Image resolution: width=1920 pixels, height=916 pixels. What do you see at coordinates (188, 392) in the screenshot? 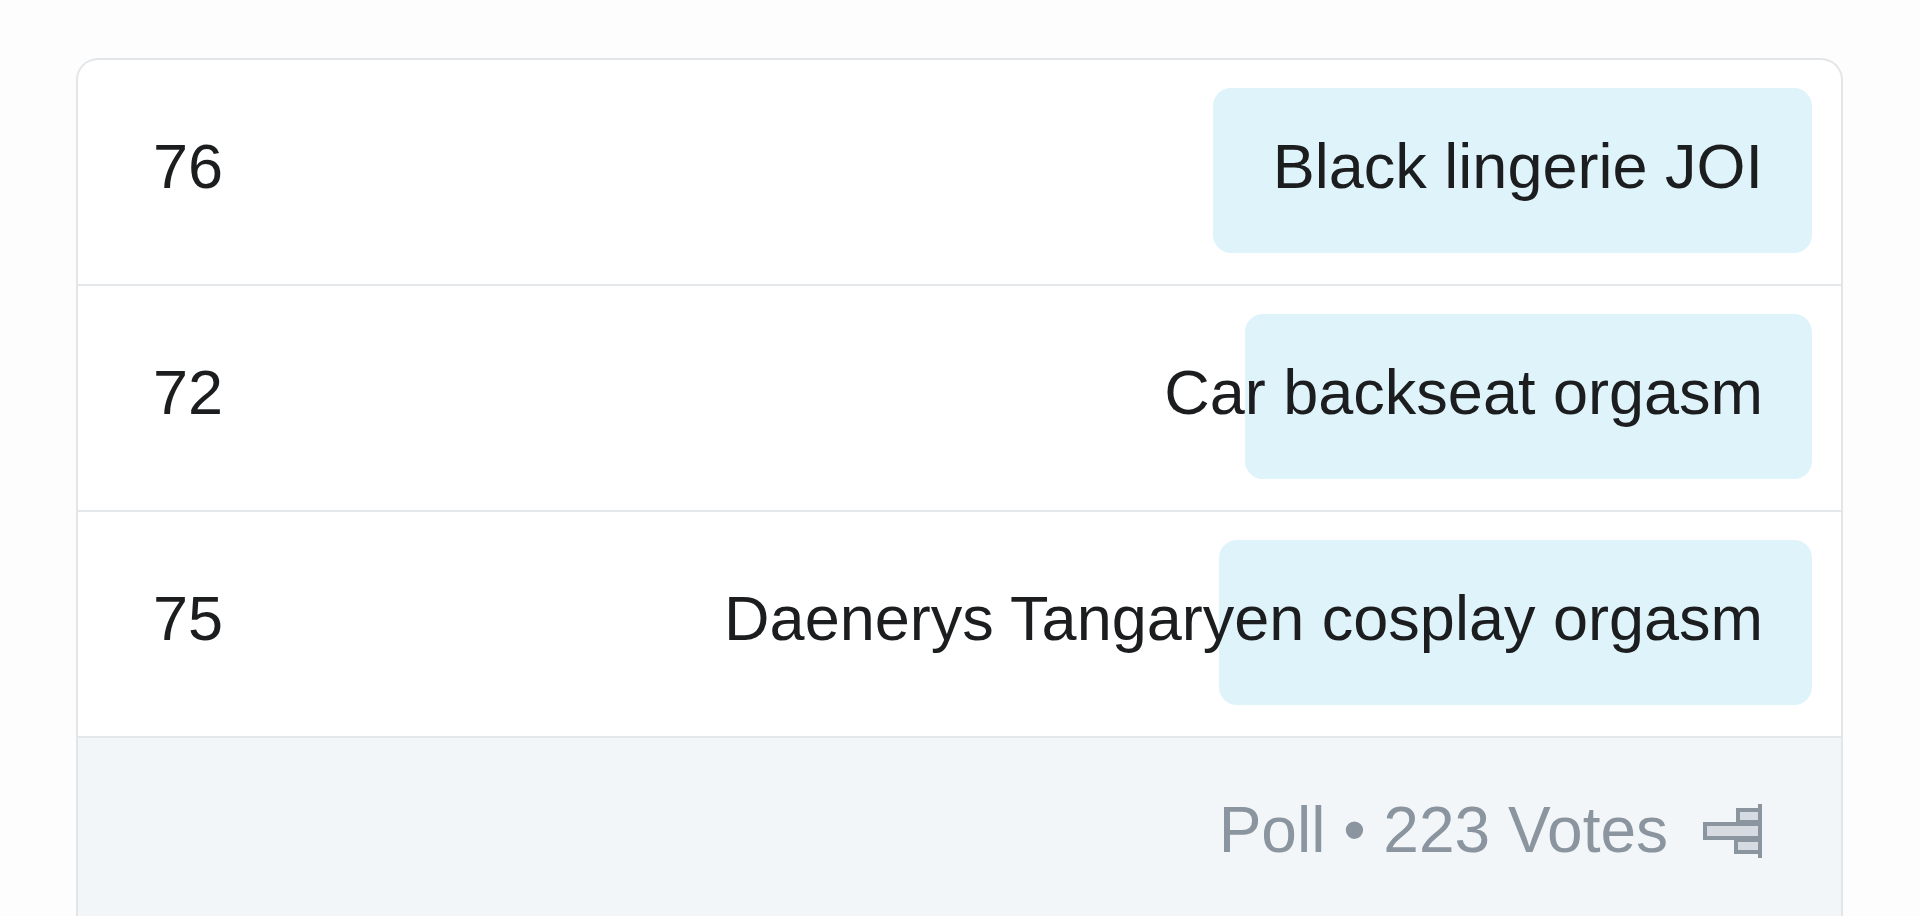
I see `vote-count: 72` at bounding box center [188, 392].